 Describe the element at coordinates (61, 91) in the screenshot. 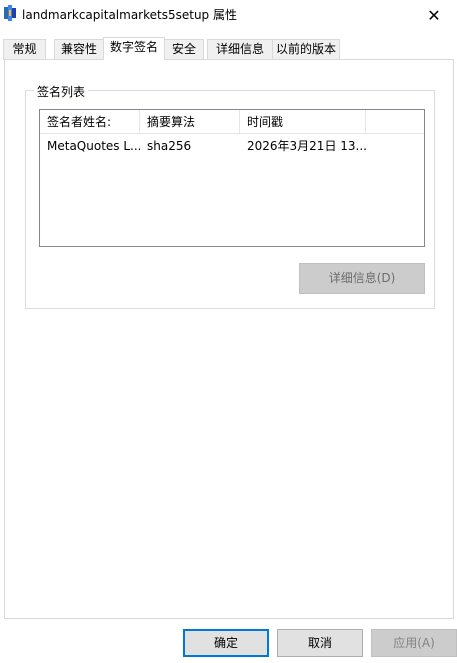

I see `group-label: 签名列表` at that location.